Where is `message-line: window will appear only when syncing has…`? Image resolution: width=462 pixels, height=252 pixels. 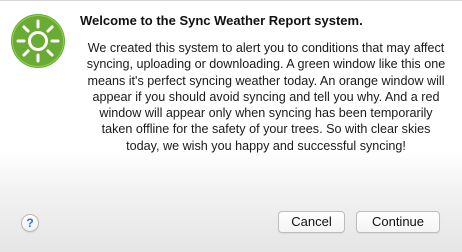
message-line: window will appear only when syncing has… is located at coordinates (266, 113).